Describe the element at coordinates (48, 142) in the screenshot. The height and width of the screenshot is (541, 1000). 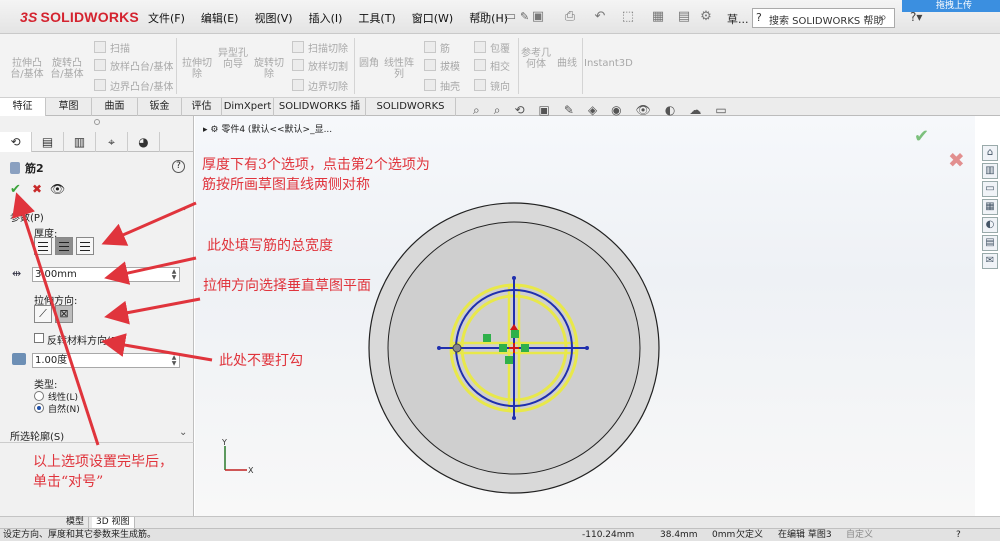
I see `property-manager-tab-icon: ▤` at that location.